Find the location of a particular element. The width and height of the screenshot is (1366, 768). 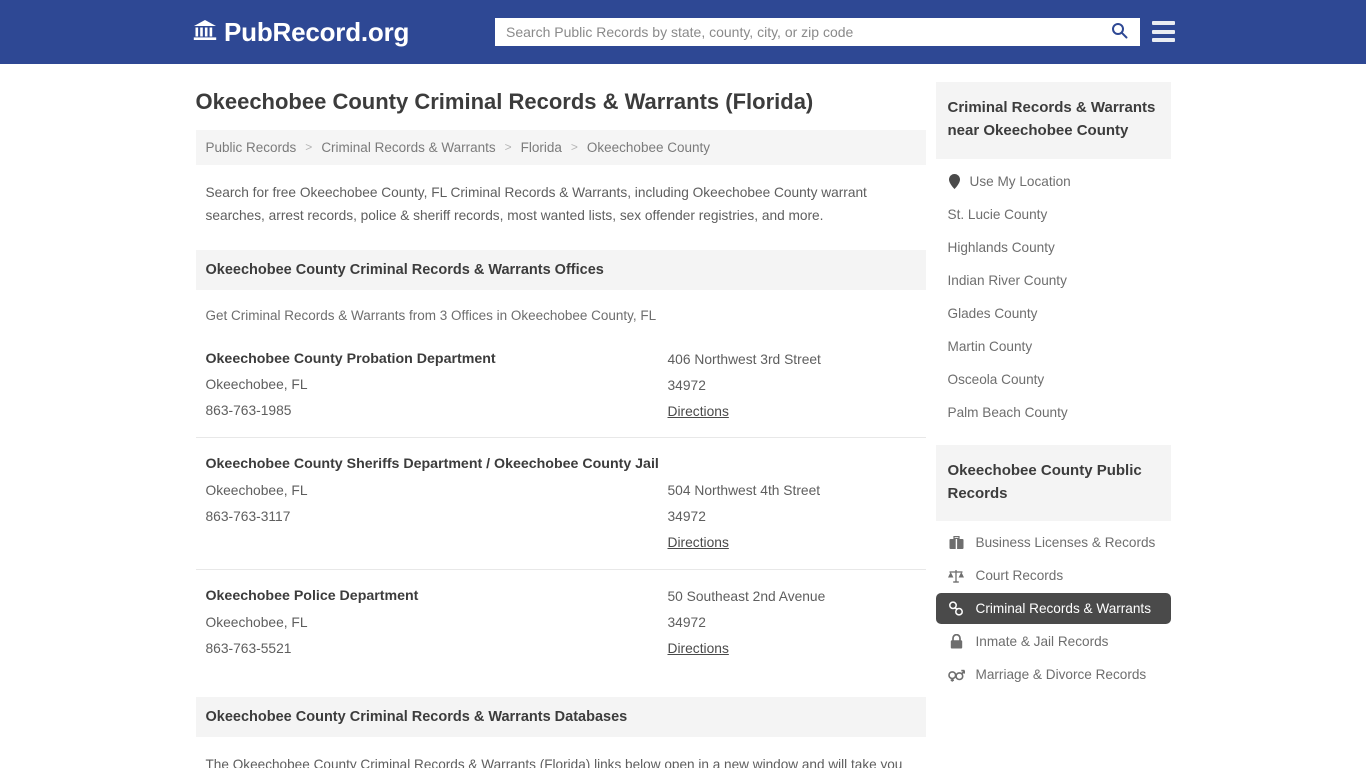

sidebar-item-court-records: Court Records is located at coordinates (1053, 575).